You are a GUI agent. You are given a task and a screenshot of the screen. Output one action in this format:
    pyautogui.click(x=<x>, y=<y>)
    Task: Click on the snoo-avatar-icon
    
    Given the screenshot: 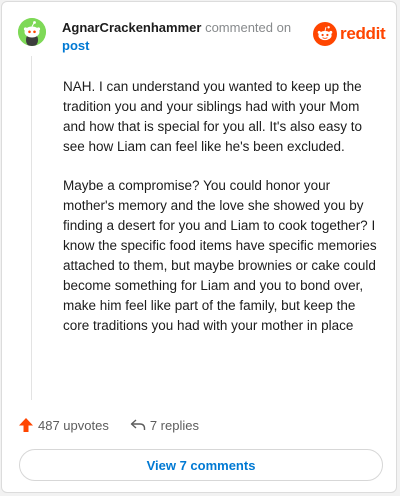 What is the action you would take?
    pyautogui.click(x=32, y=32)
    